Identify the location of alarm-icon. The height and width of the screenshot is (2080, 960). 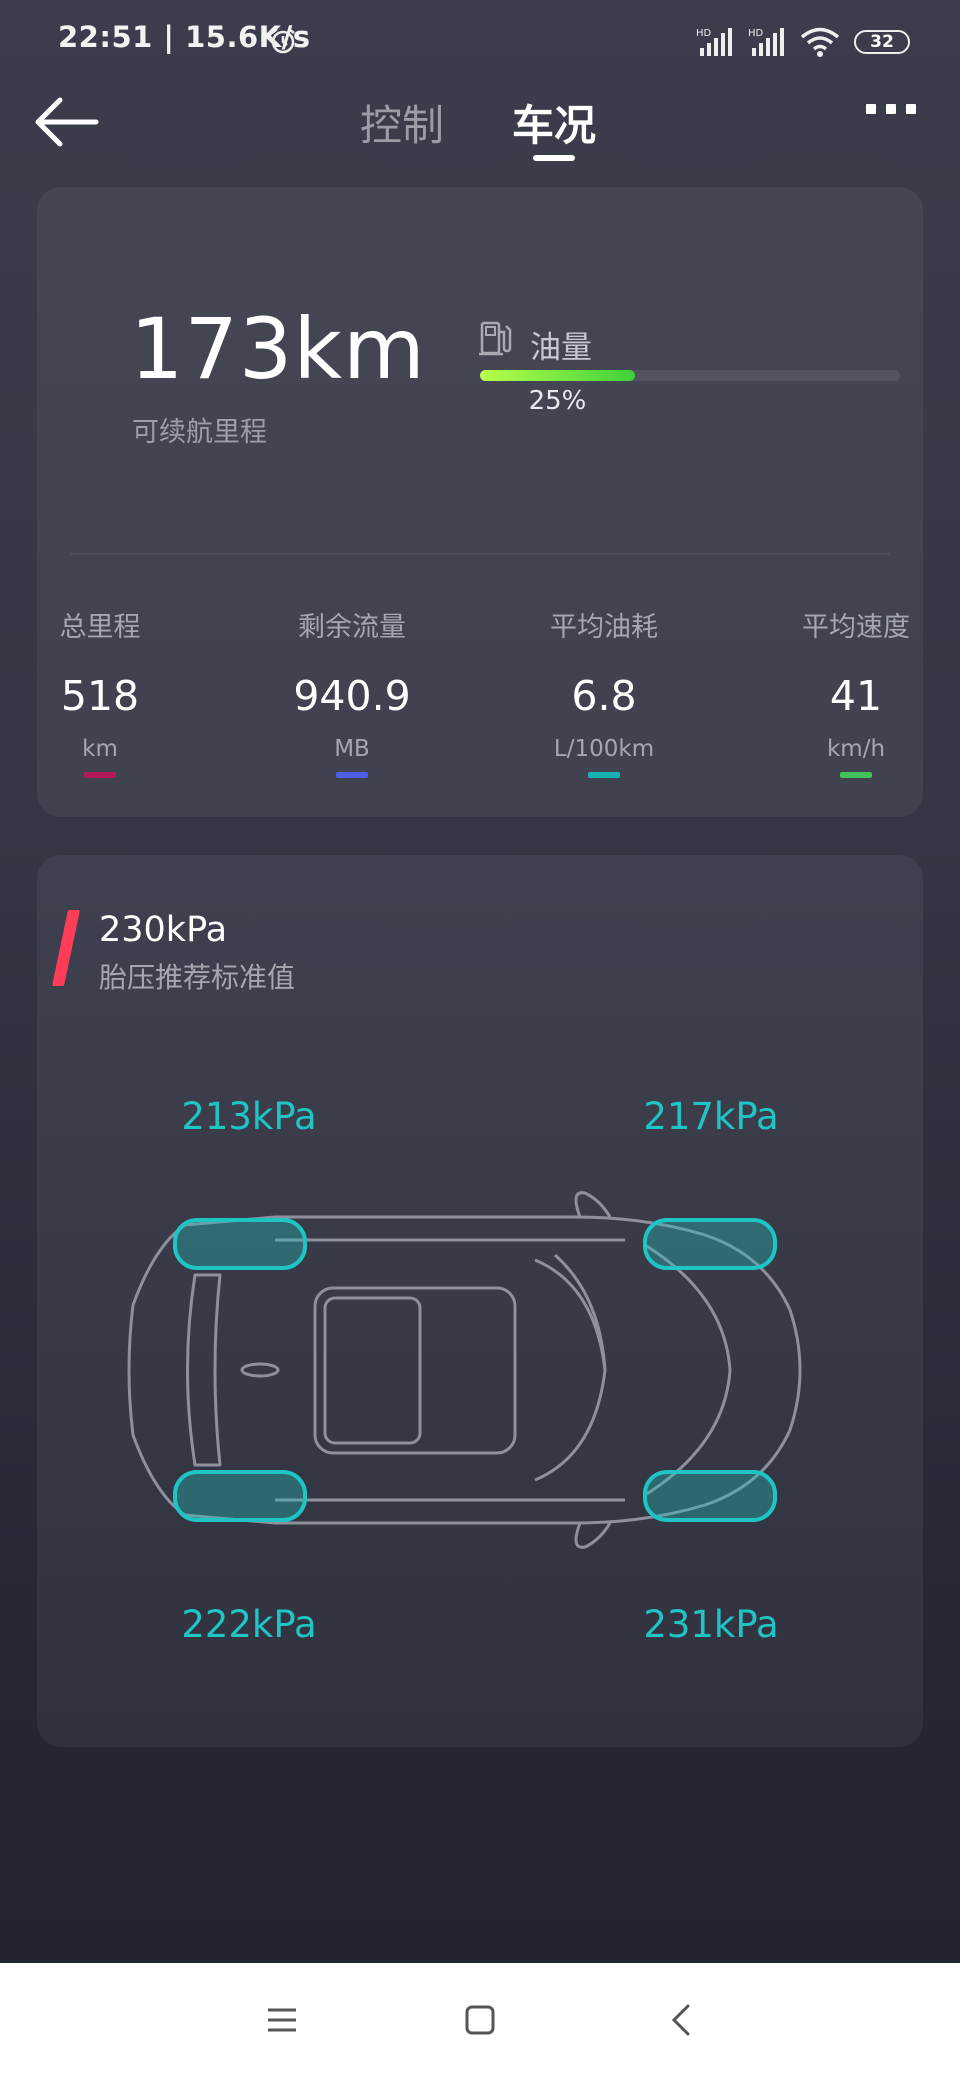
(283, 41).